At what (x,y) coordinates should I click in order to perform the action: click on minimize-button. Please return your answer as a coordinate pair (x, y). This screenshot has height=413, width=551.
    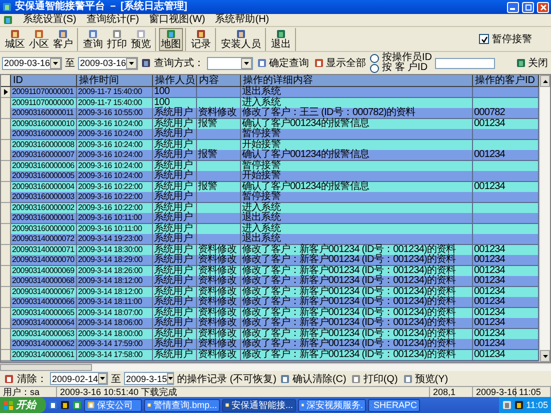
    Looking at the image, I should click on (513, 7).